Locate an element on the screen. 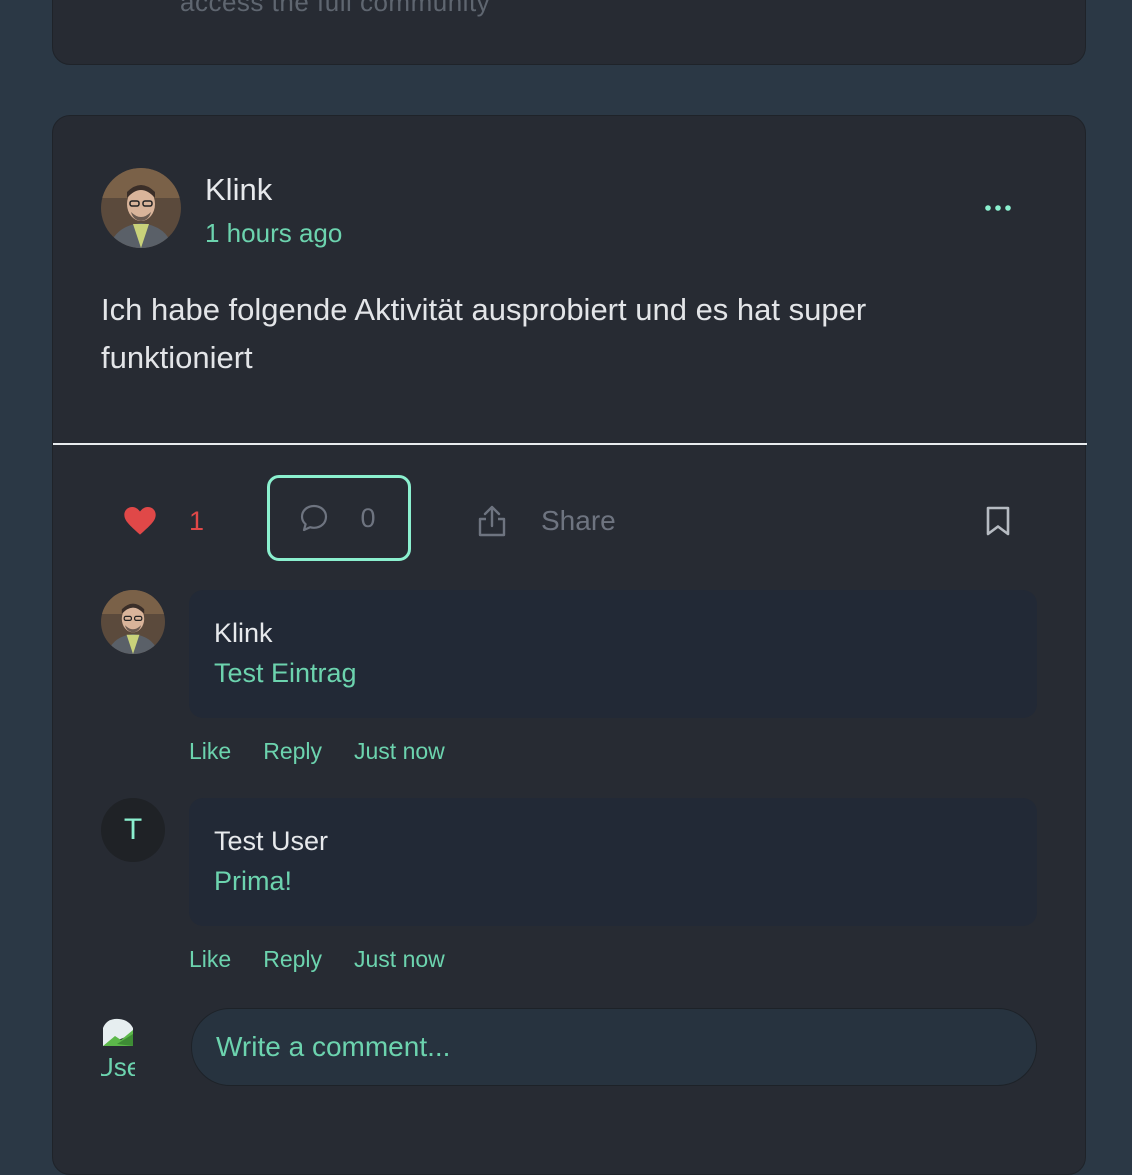  current-user-avatar: User is located at coordinates (118, 1046).